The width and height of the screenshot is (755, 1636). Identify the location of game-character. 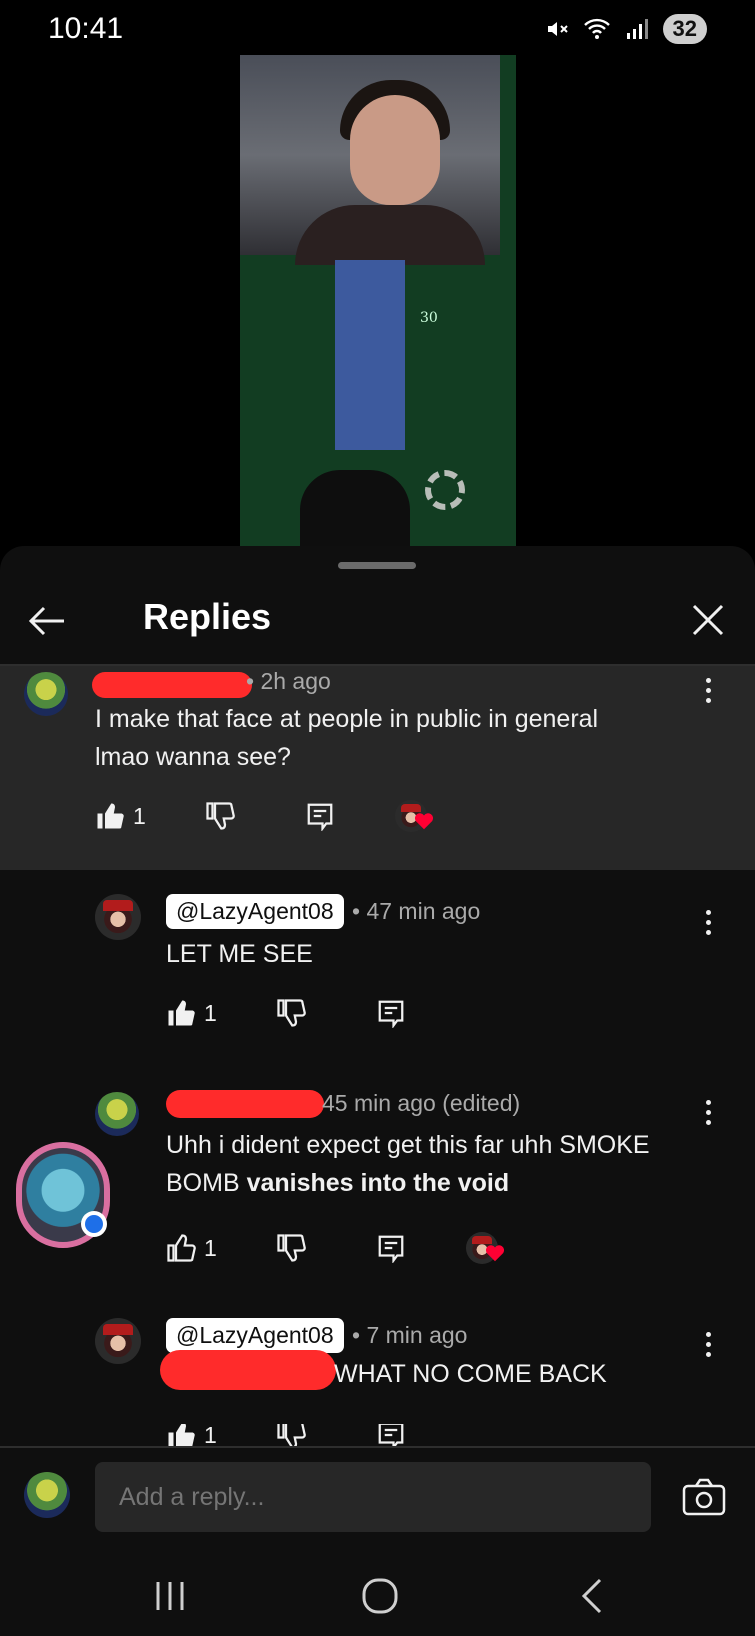
(355, 508).